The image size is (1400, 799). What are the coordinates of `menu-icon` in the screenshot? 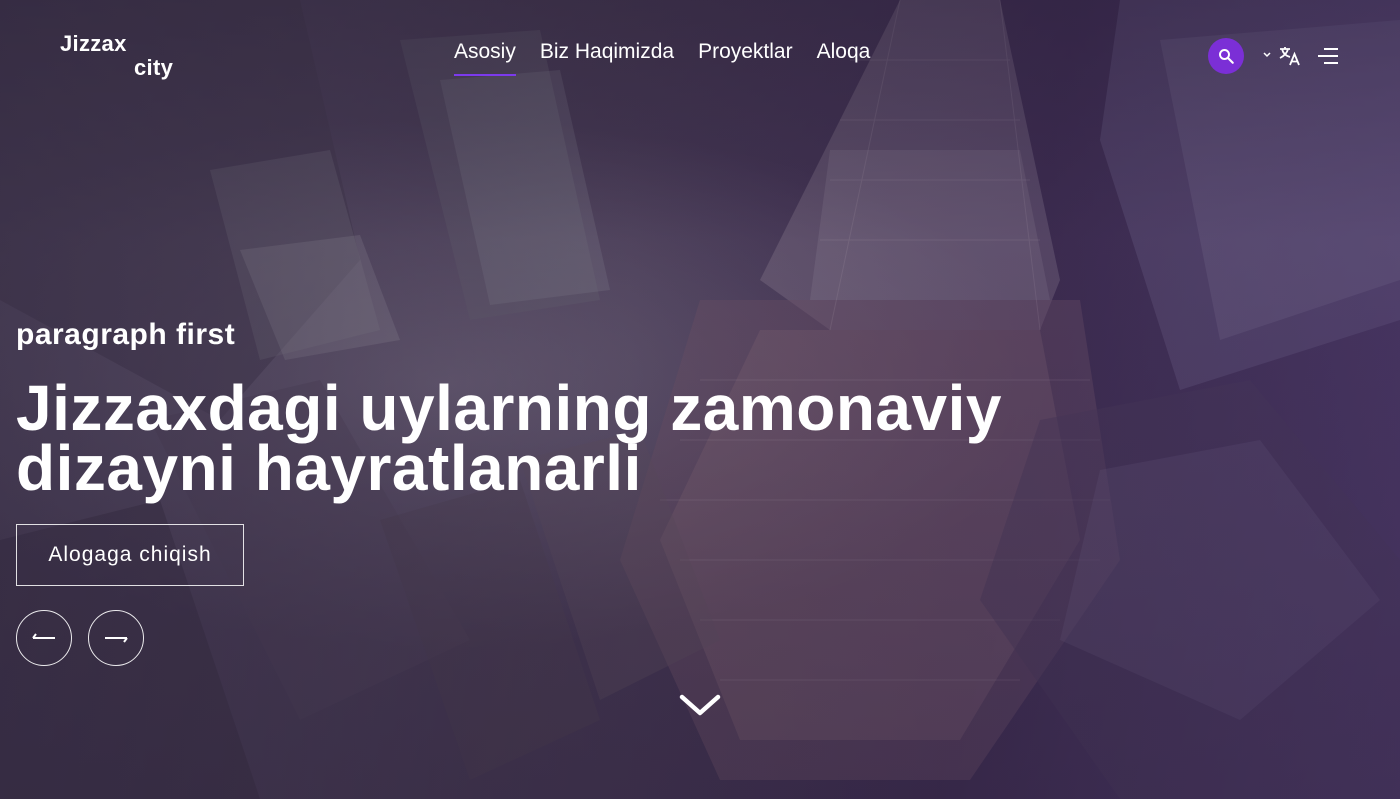 It's located at (1328, 56).